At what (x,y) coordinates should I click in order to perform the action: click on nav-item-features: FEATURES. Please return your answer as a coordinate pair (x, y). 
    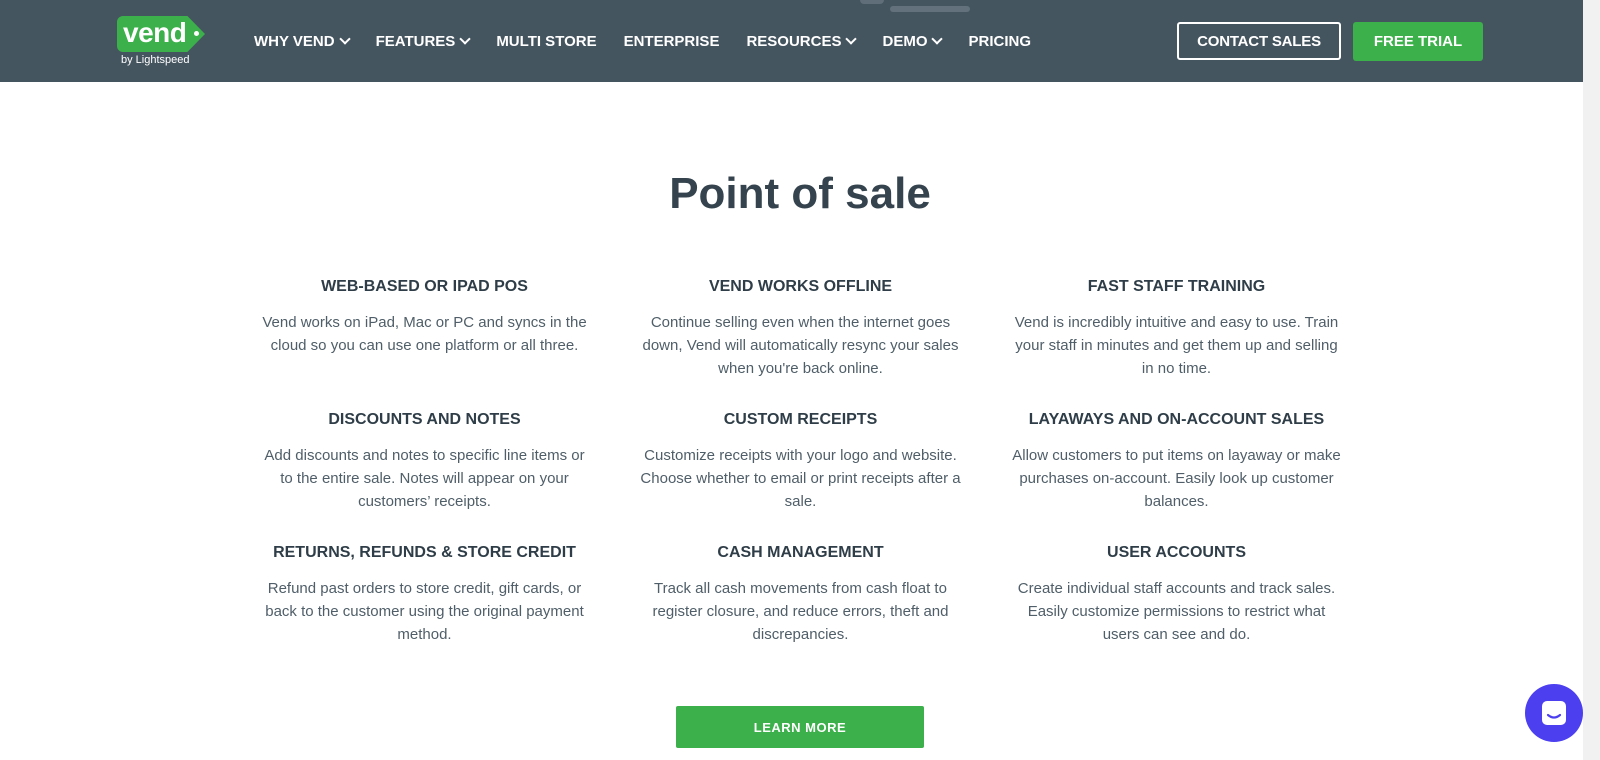
    Looking at the image, I should click on (423, 41).